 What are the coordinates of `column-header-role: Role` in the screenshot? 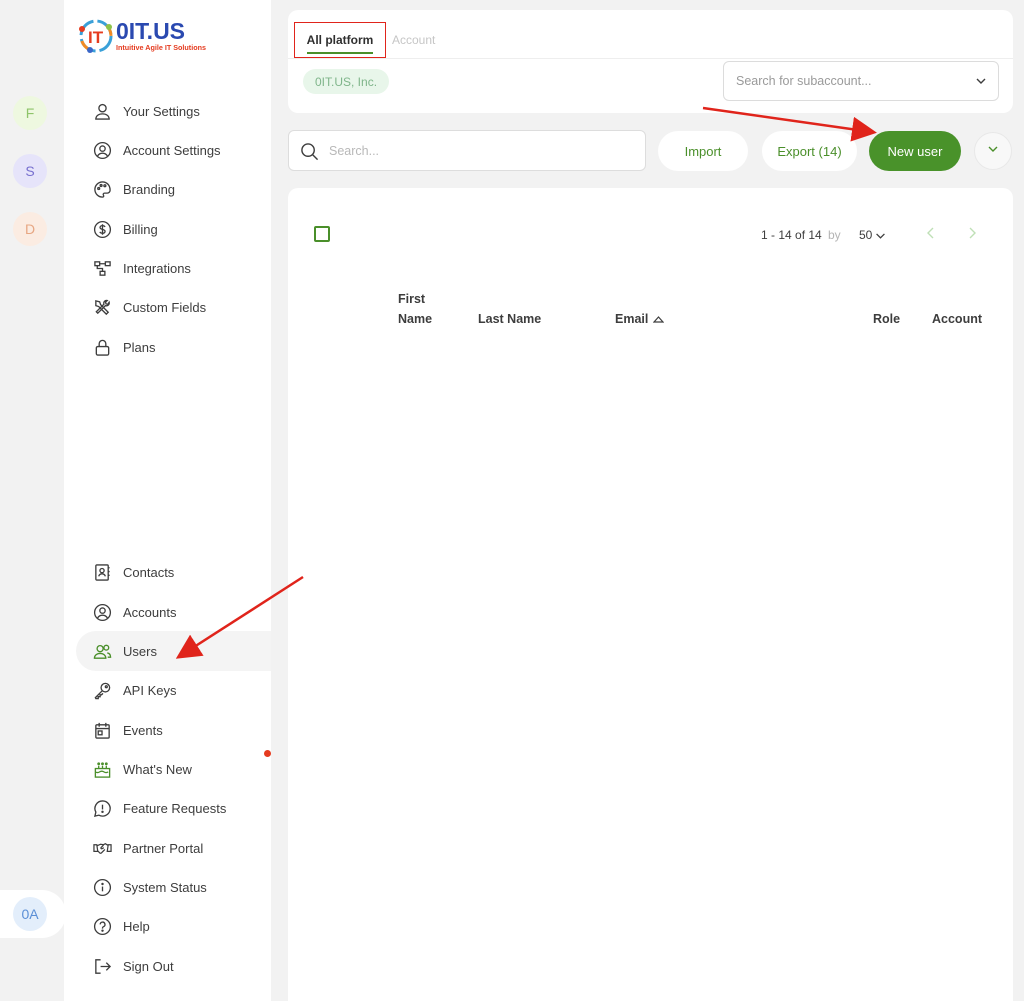 It's located at (886, 319).